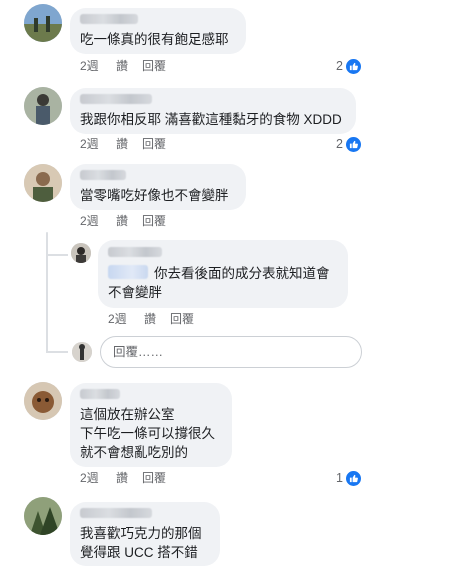  I want to click on comment-text: 我跟你相反耶 滿喜歡這種黏牙的食物 XDDD, so click(211, 119).